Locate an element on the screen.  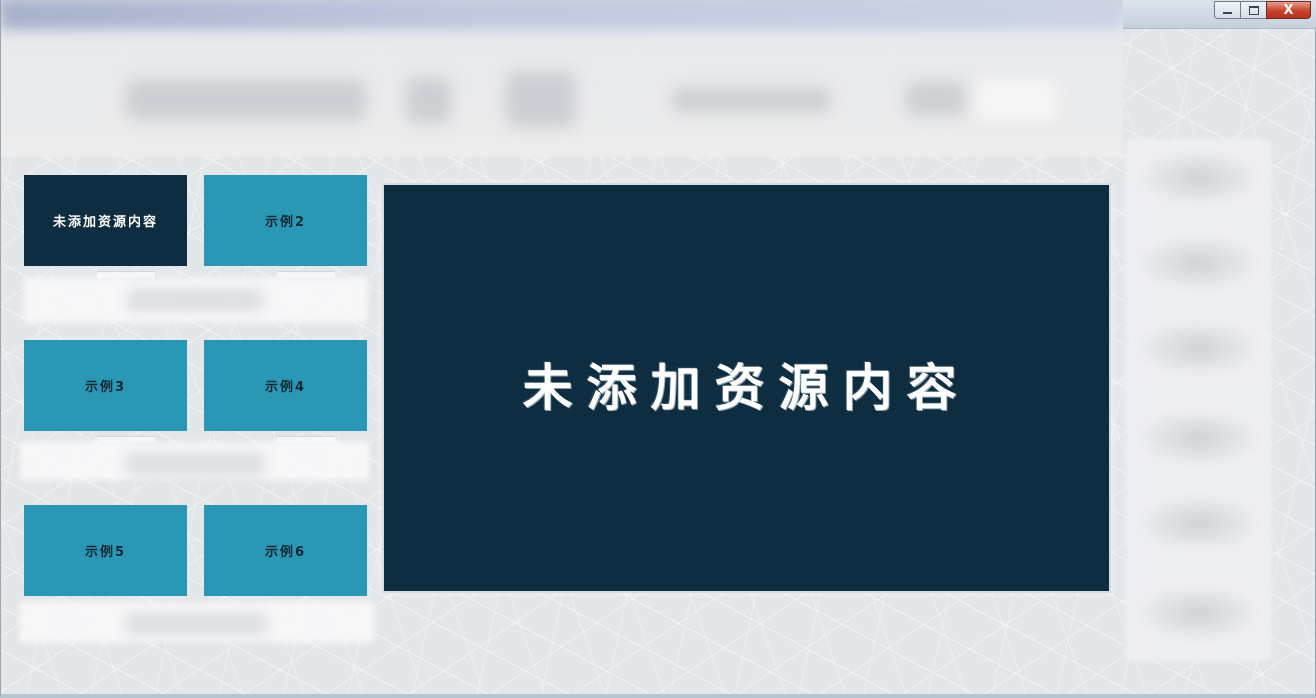
tile-label: 示例4 is located at coordinates (285, 387).